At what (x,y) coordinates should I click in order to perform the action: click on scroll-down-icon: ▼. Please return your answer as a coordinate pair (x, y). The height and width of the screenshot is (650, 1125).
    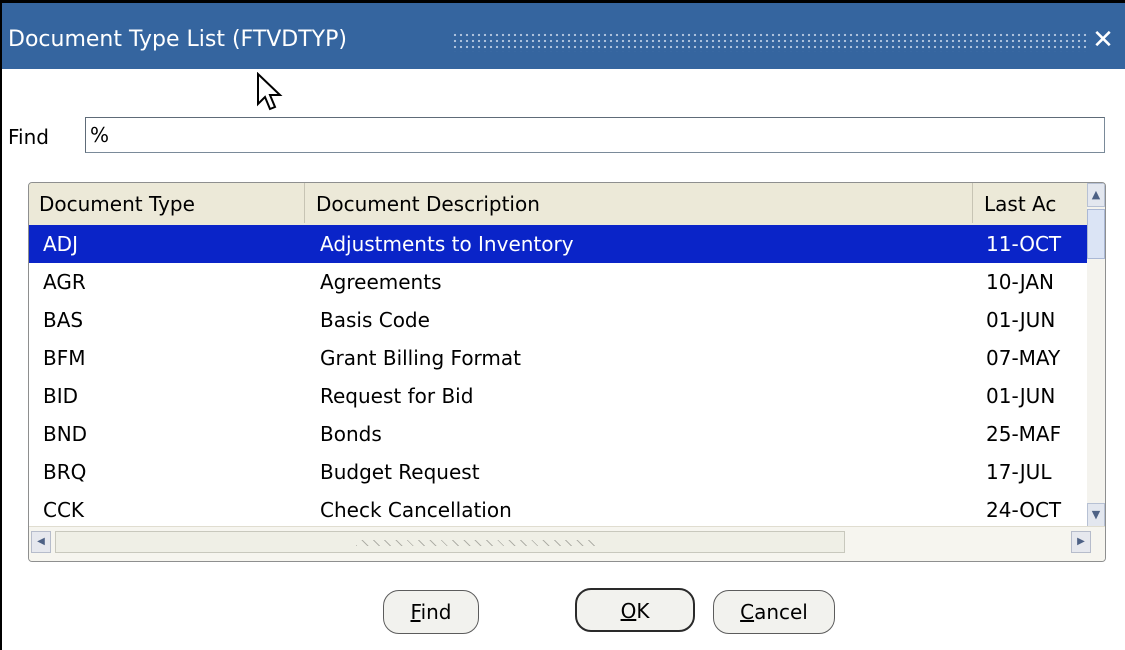
    Looking at the image, I should click on (1096, 515).